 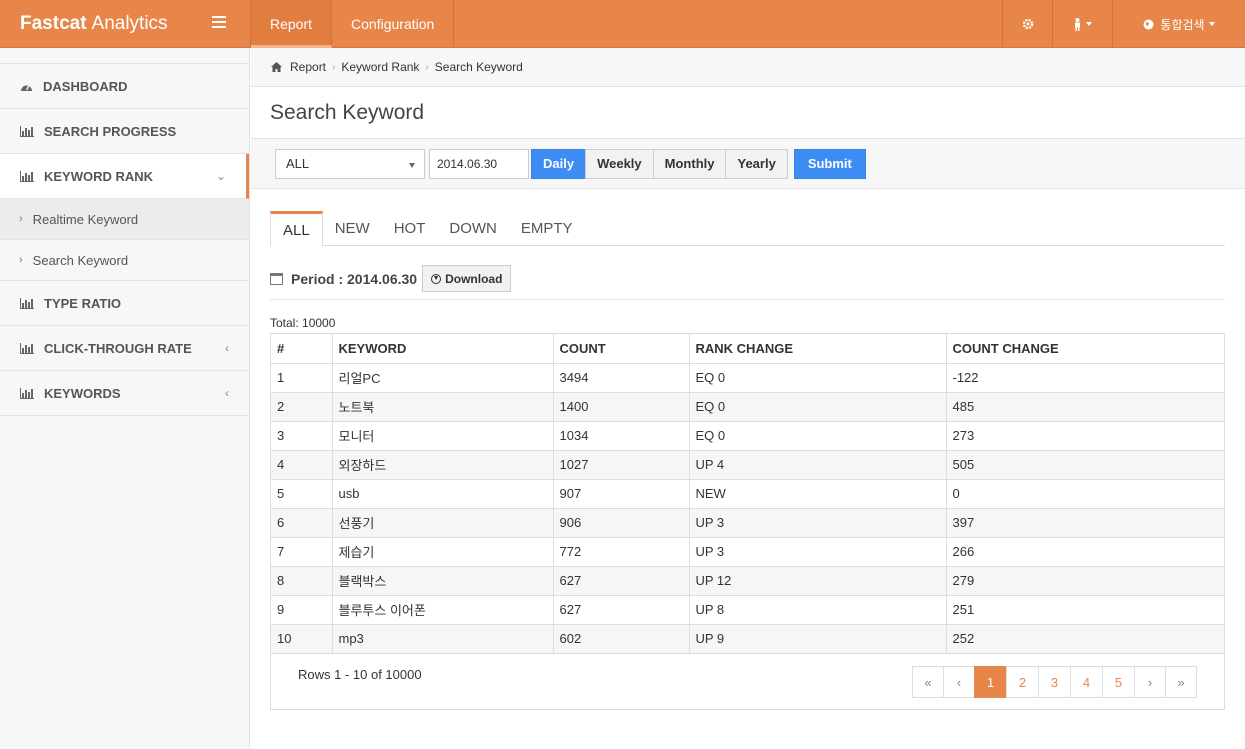 What do you see at coordinates (1085, 581) in the screenshot?
I see `table-cell: 279` at bounding box center [1085, 581].